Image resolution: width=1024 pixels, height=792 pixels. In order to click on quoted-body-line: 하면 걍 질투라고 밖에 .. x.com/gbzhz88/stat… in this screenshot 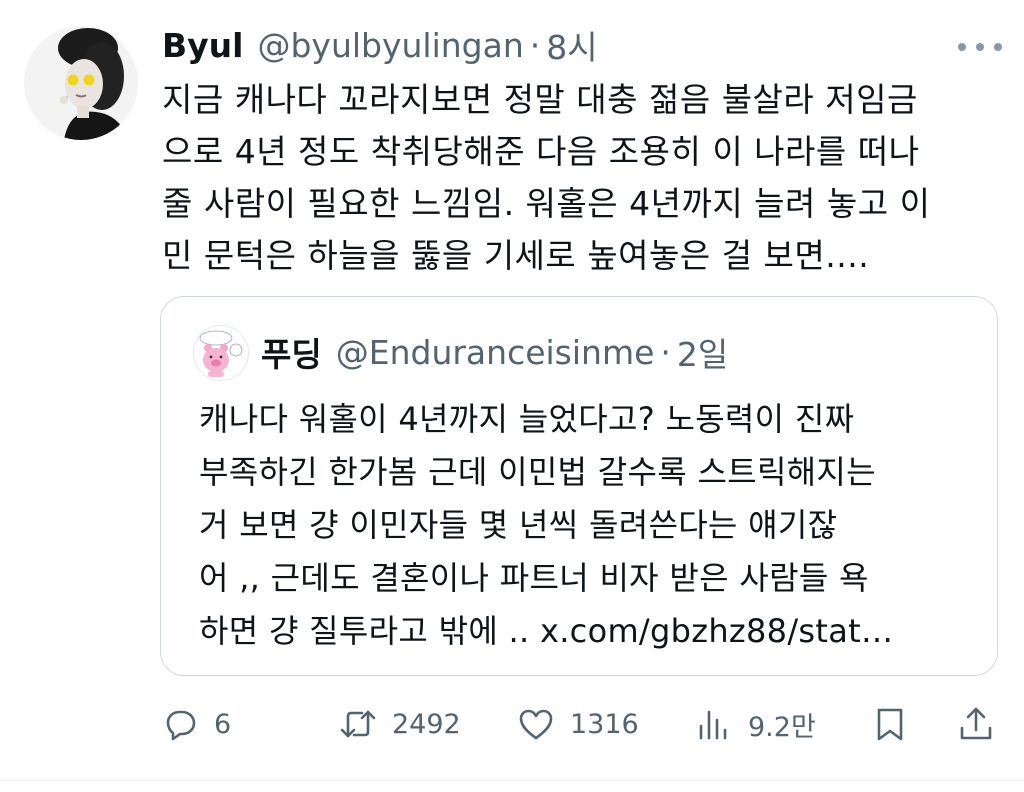, I will do `click(546, 631)`.